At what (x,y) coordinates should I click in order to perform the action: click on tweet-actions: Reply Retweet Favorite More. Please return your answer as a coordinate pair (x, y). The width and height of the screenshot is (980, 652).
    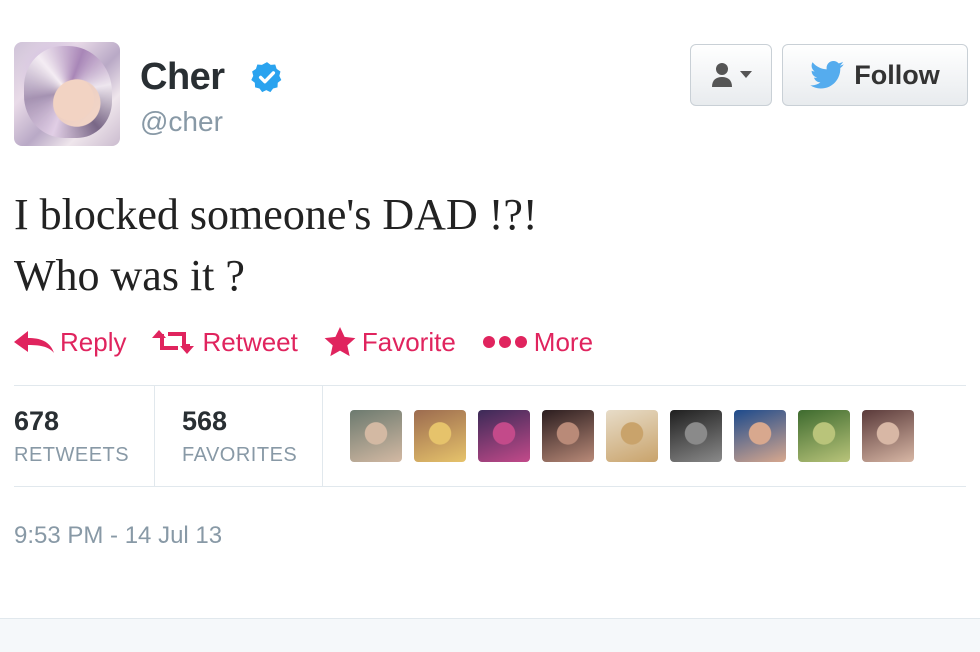
    Looking at the image, I should click on (316, 342).